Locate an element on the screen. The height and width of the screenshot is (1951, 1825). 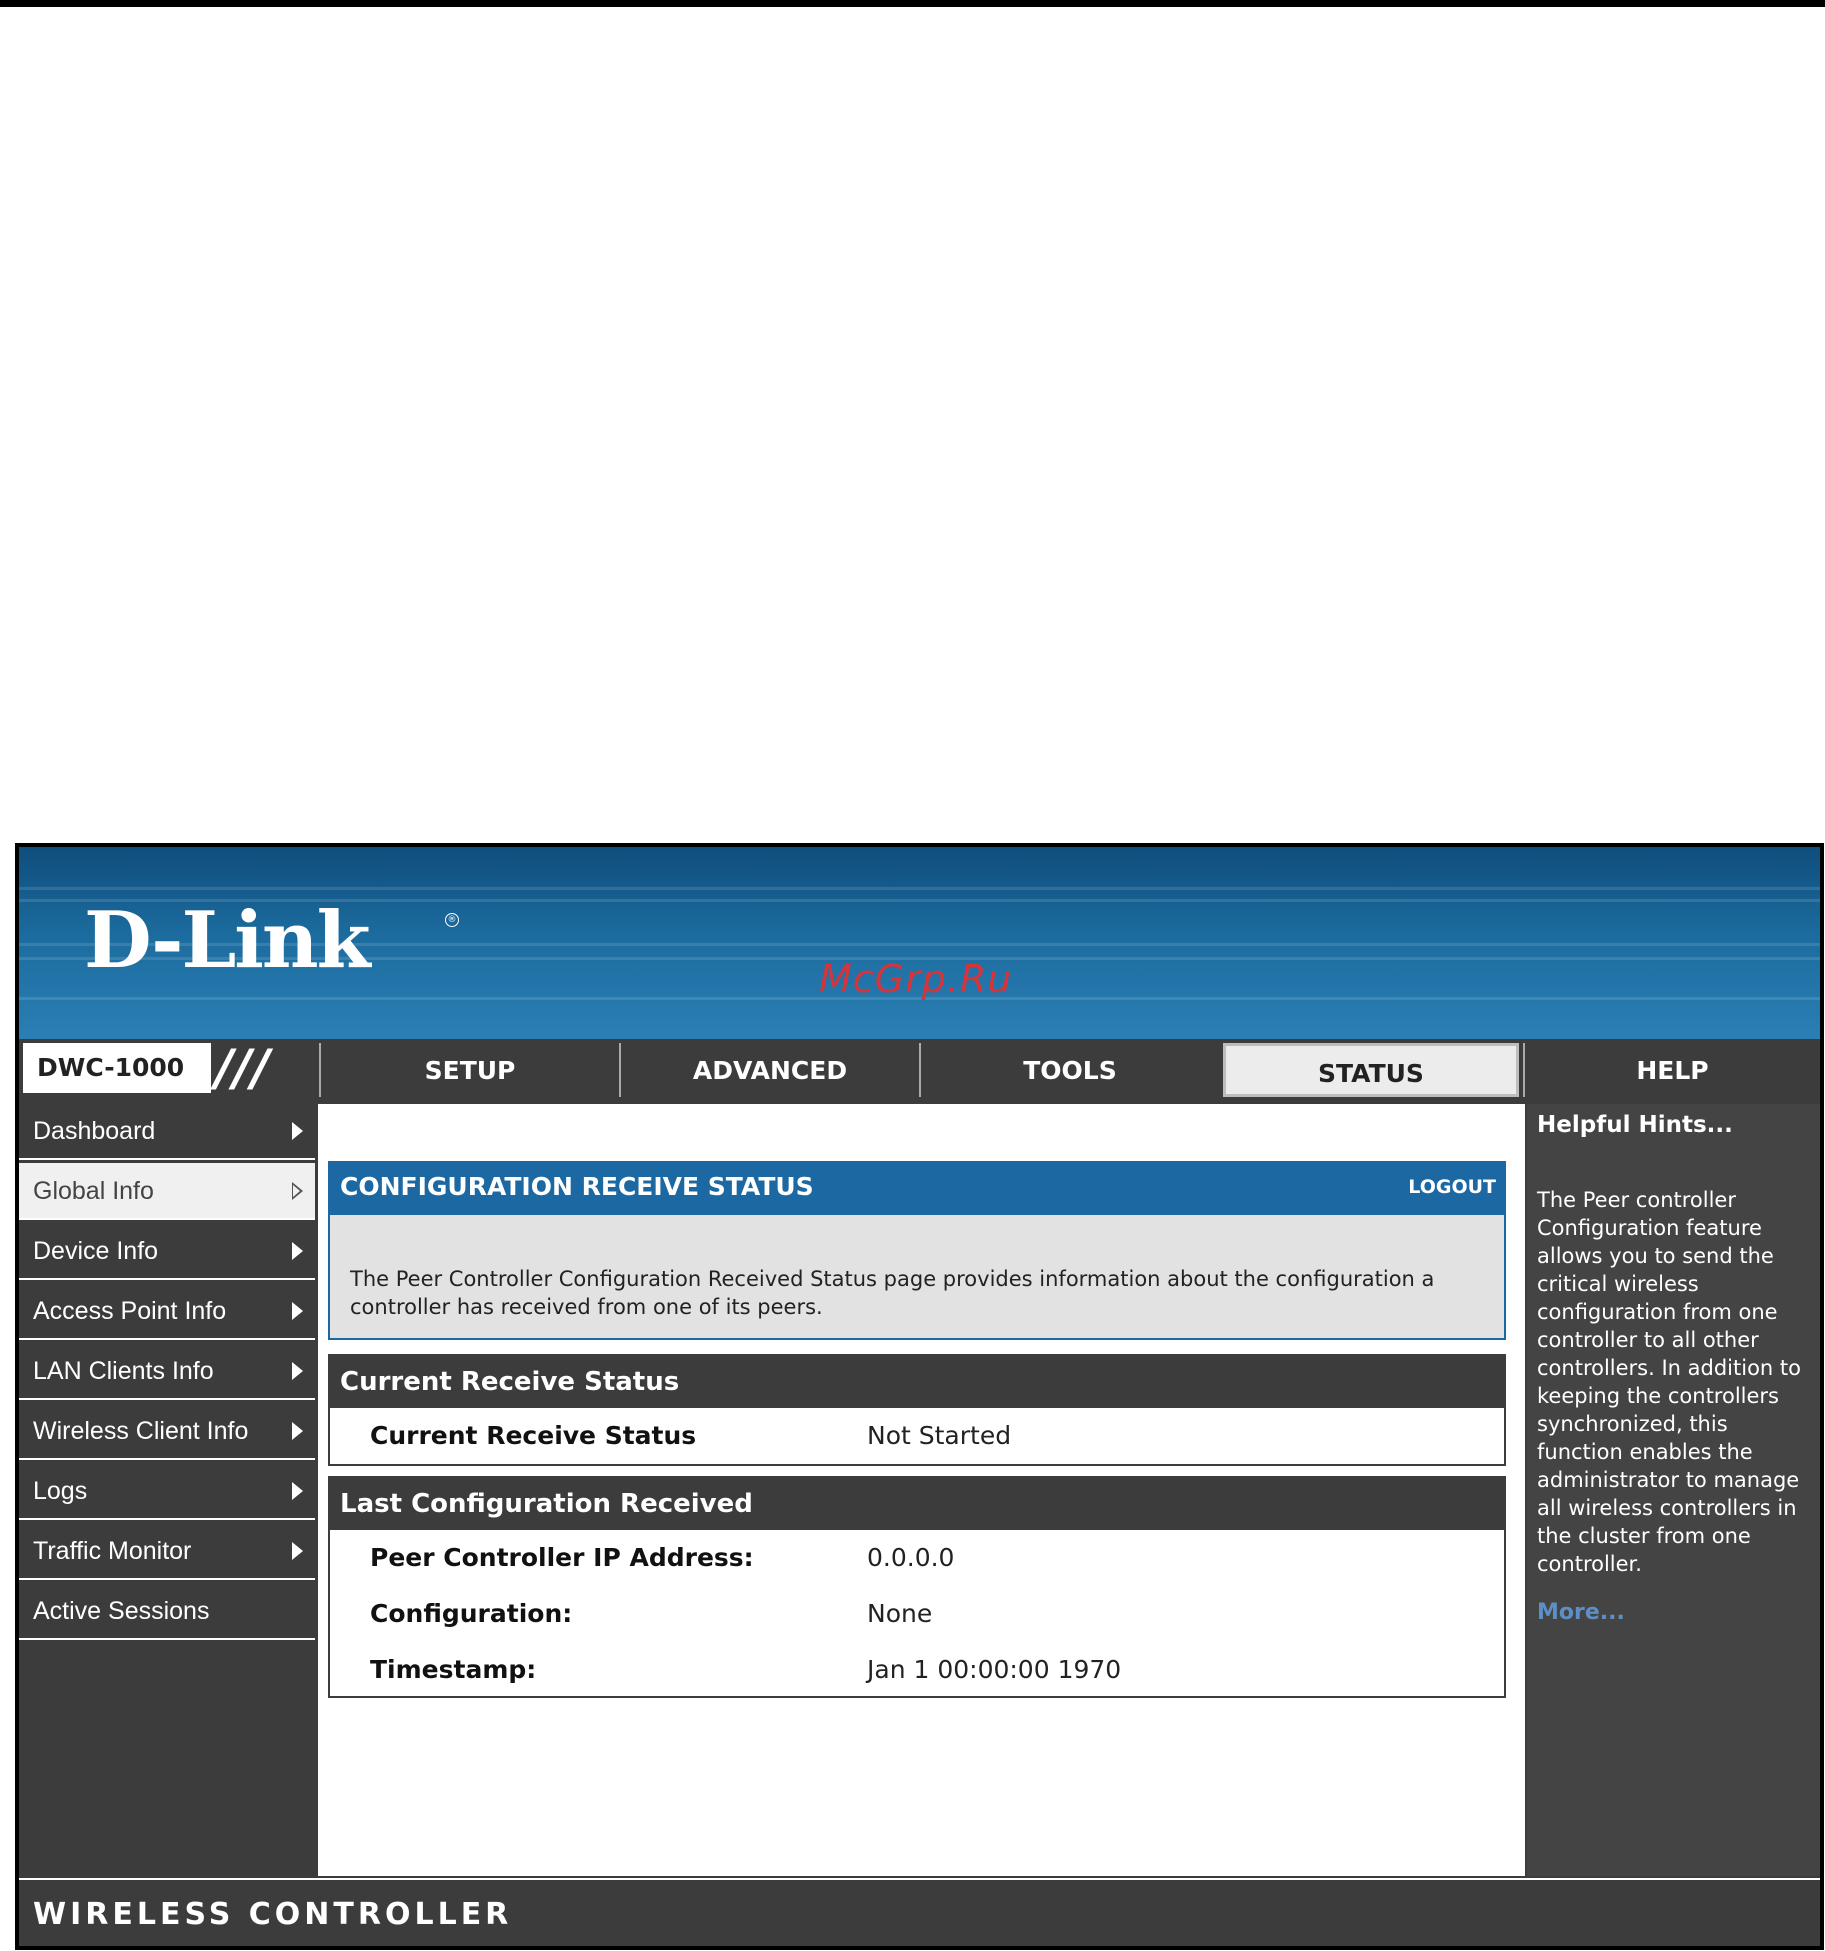
sidebar-item-access-point-info: Access Point Info is located at coordinates (167, 1311).